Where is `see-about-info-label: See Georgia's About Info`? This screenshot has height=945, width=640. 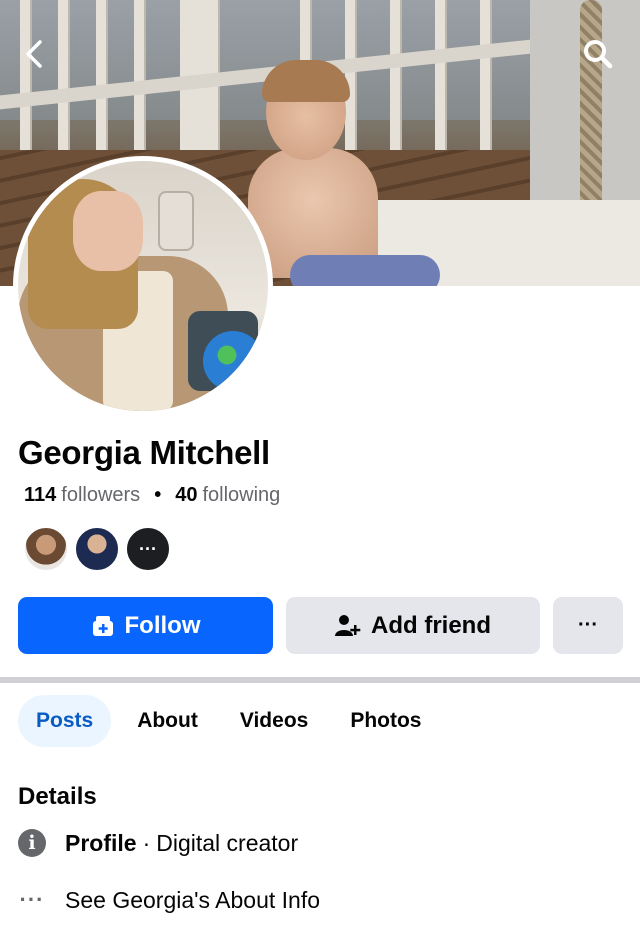 see-about-info-label: See Georgia's About Info is located at coordinates (193, 899).